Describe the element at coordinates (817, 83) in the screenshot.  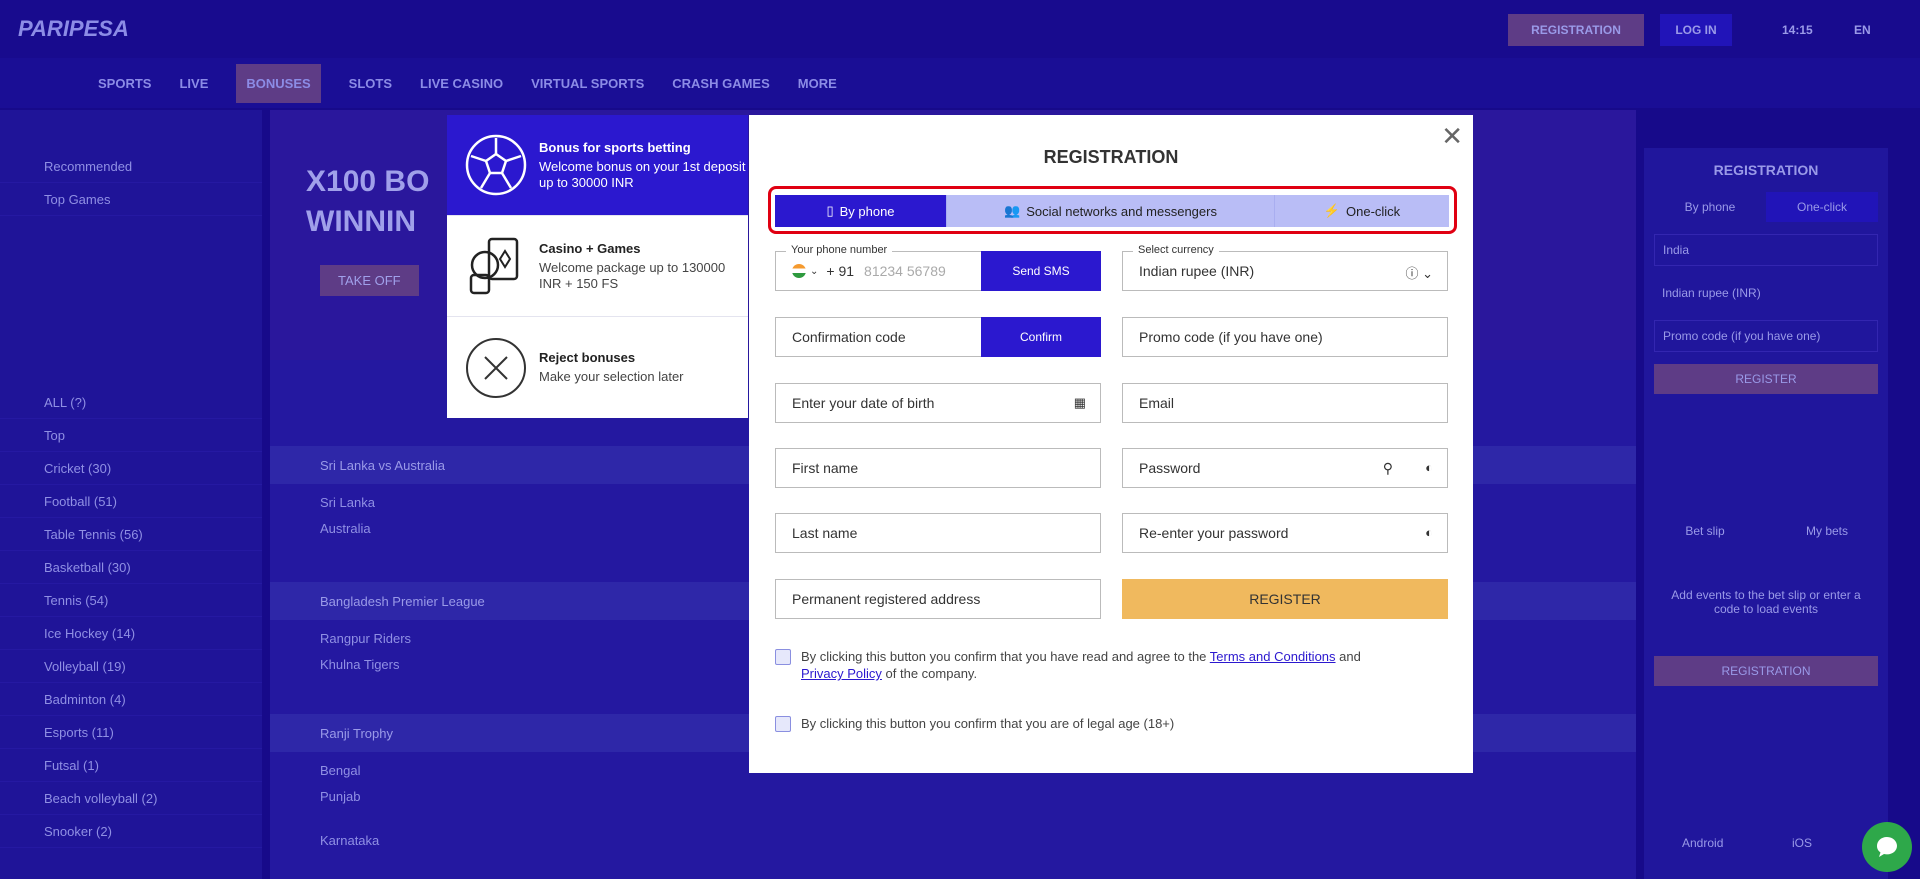
I see `nav-more: MORE` at that location.